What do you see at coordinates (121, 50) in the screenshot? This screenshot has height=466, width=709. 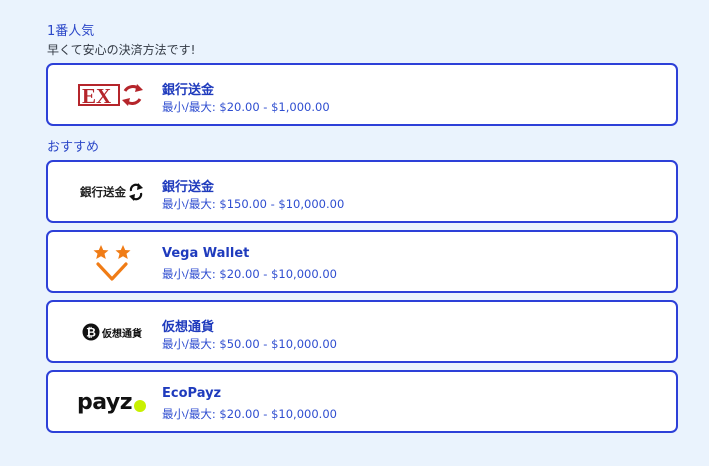 I see `popular-subheading: 早くて安心の決済方法です!` at bounding box center [121, 50].